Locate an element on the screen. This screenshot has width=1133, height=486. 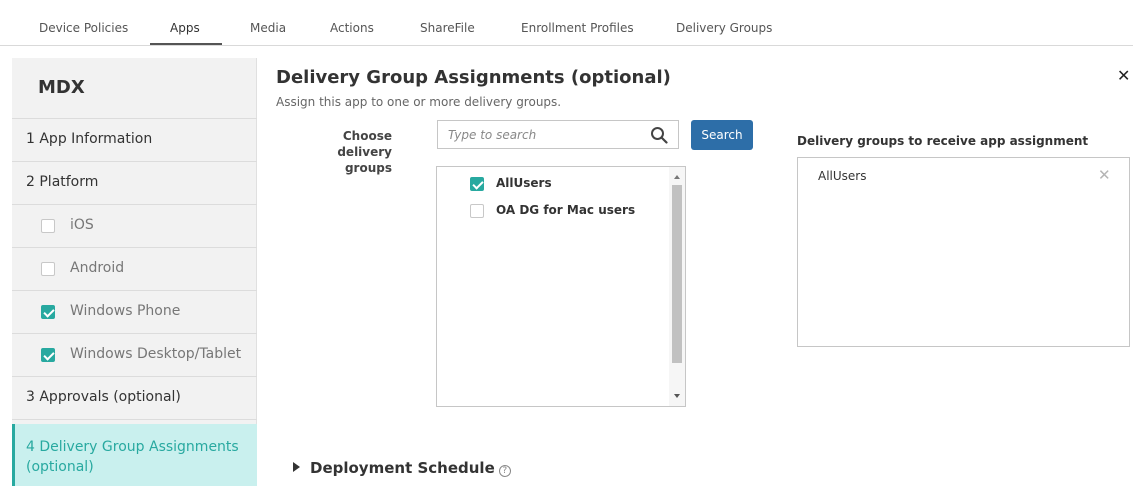
sidebar-item-app-information: 1 App Information is located at coordinates (134, 140).